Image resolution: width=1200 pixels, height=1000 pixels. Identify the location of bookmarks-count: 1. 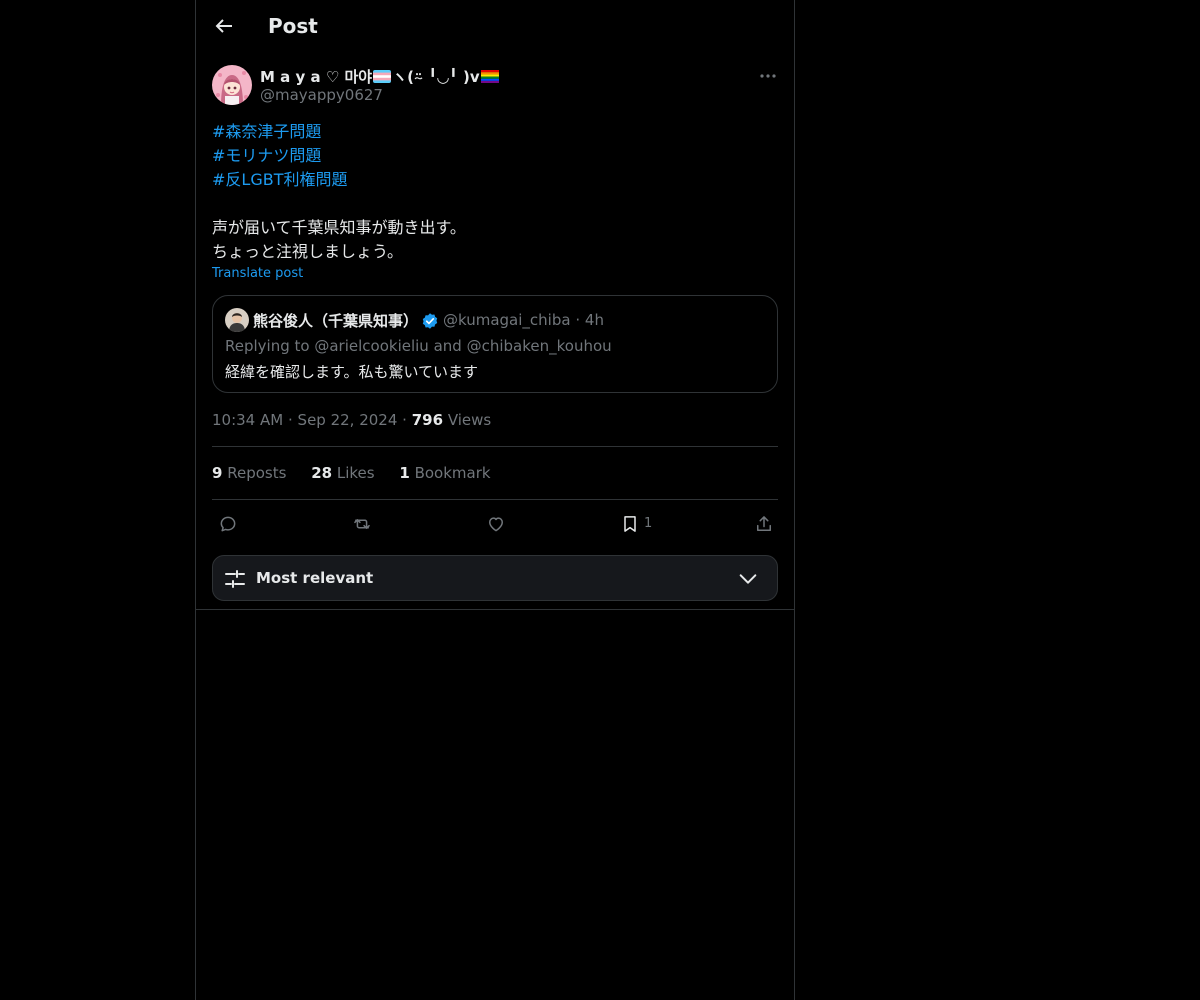
(404, 473).